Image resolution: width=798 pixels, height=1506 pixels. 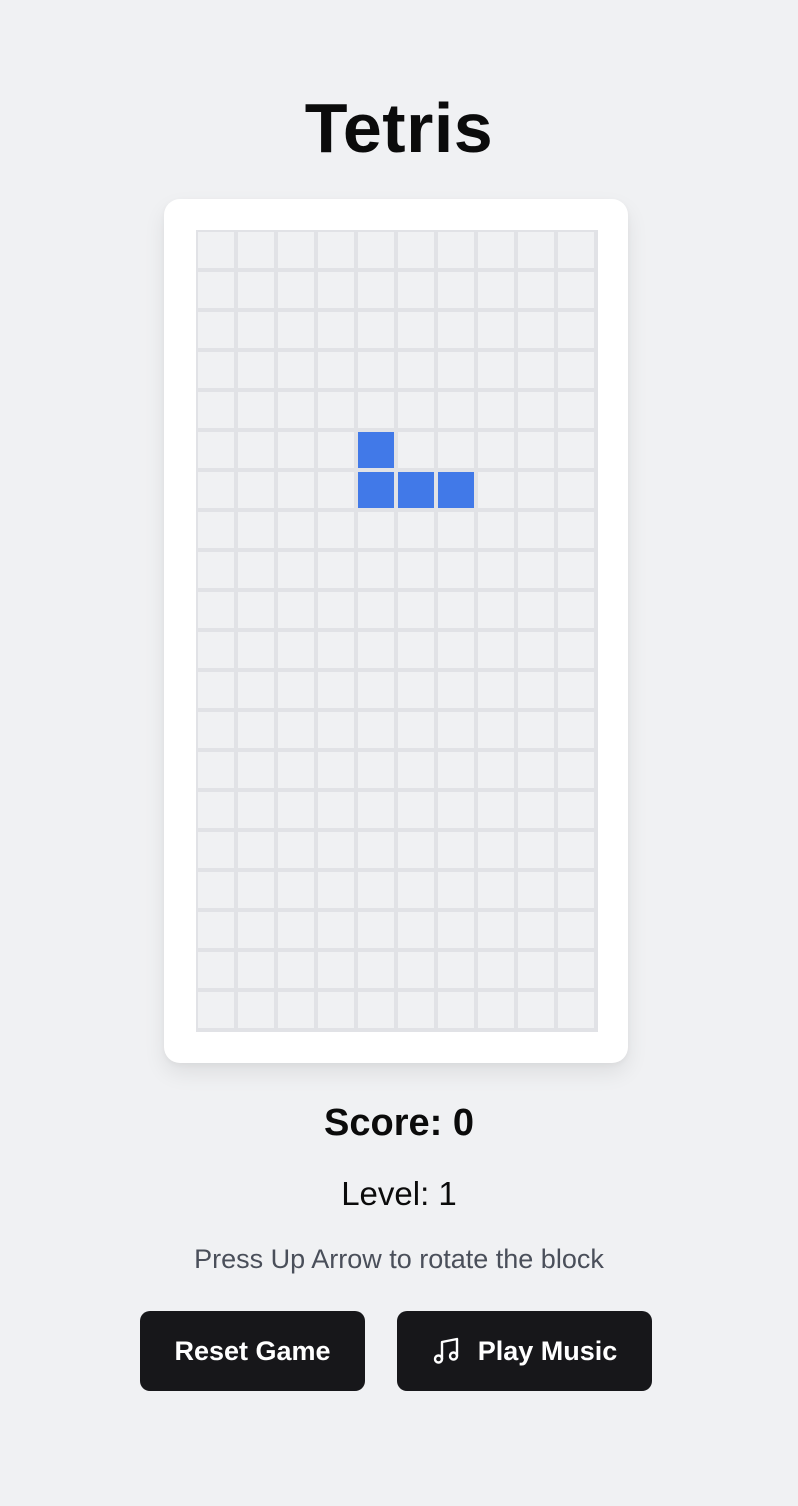 I want to click on reset-game-label: Reset Game, so click(x=252, y=1350).